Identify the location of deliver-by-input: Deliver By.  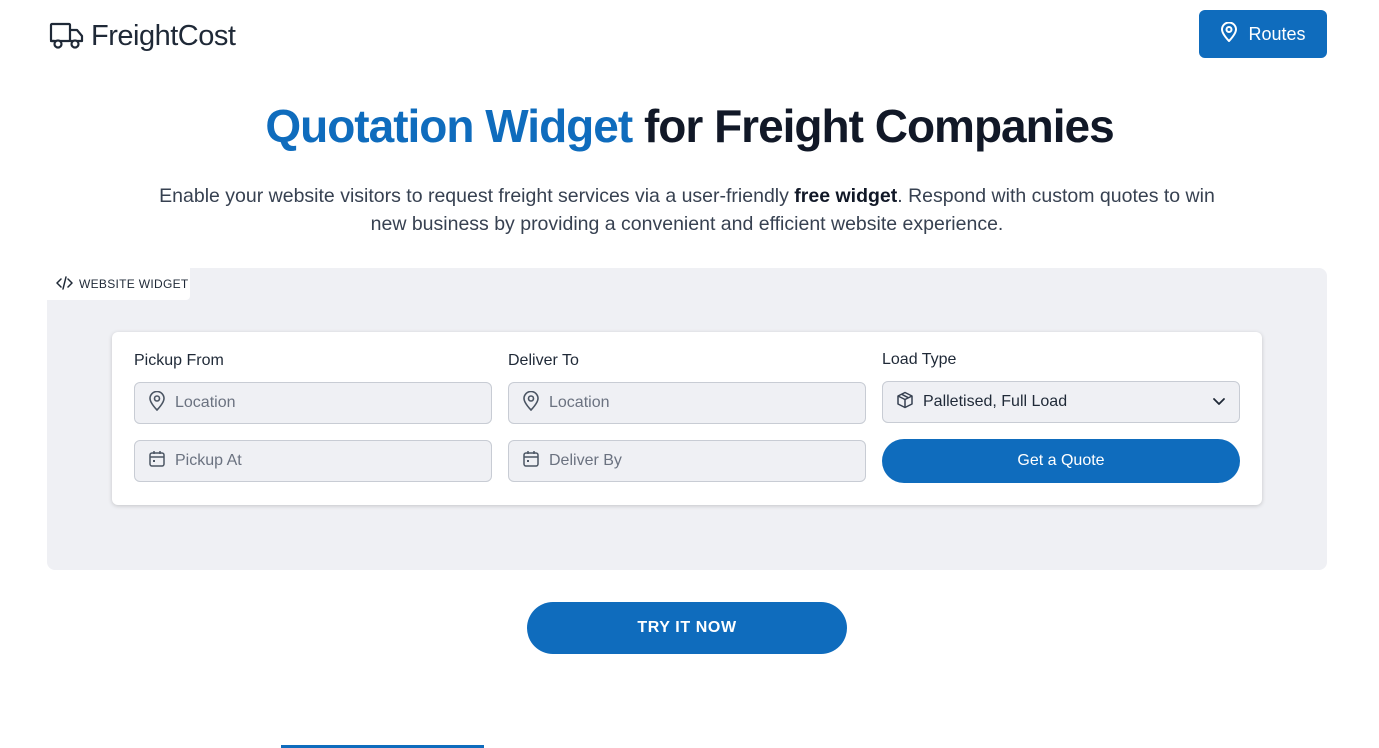
(687, 461).